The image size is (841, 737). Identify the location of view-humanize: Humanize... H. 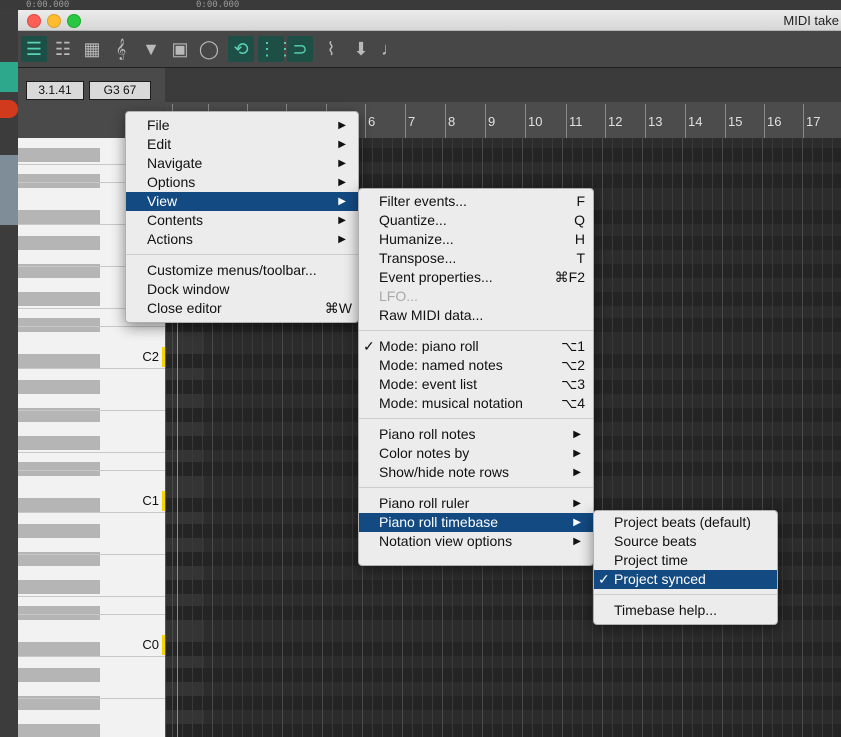
(476, 239).